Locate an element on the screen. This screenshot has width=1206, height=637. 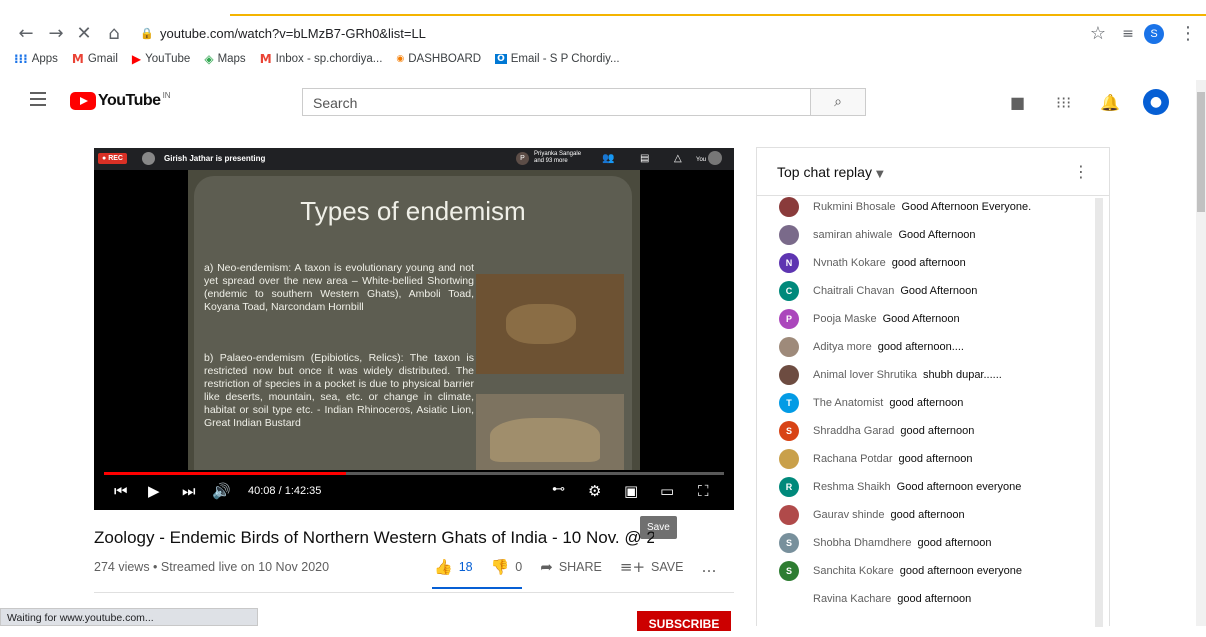
chat-author: Nvnath Kokare is located at coordinates (849, 263).